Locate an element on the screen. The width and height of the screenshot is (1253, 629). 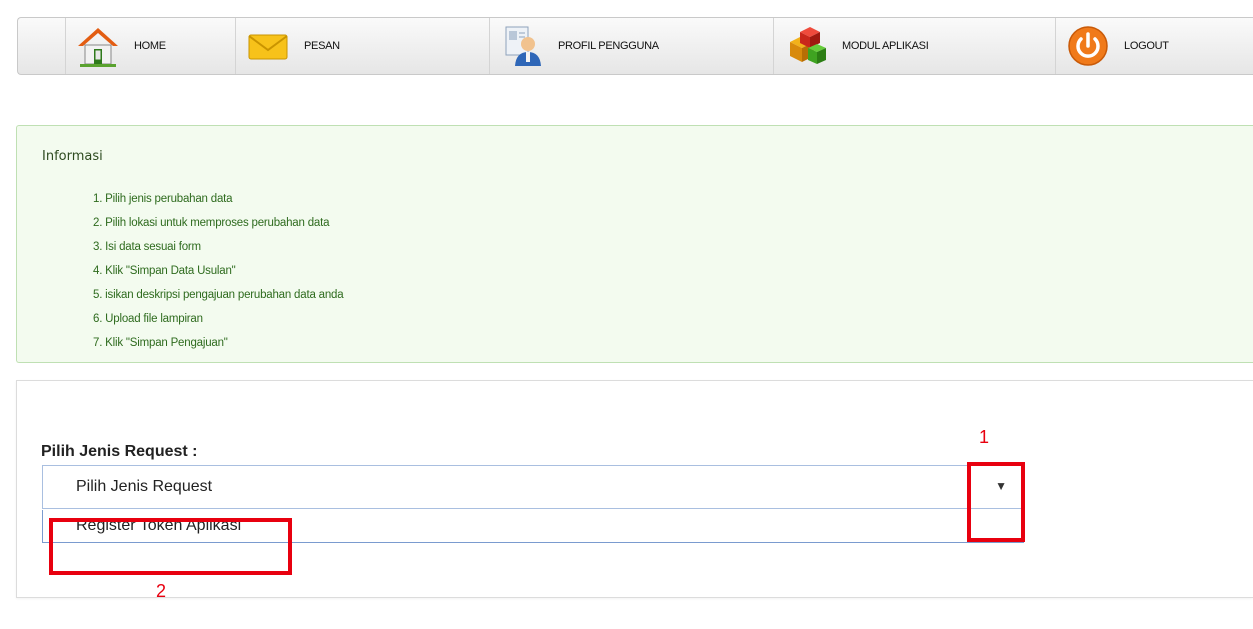
nav-label-logout: LOGOUT is located at coordinates (1146, 46).